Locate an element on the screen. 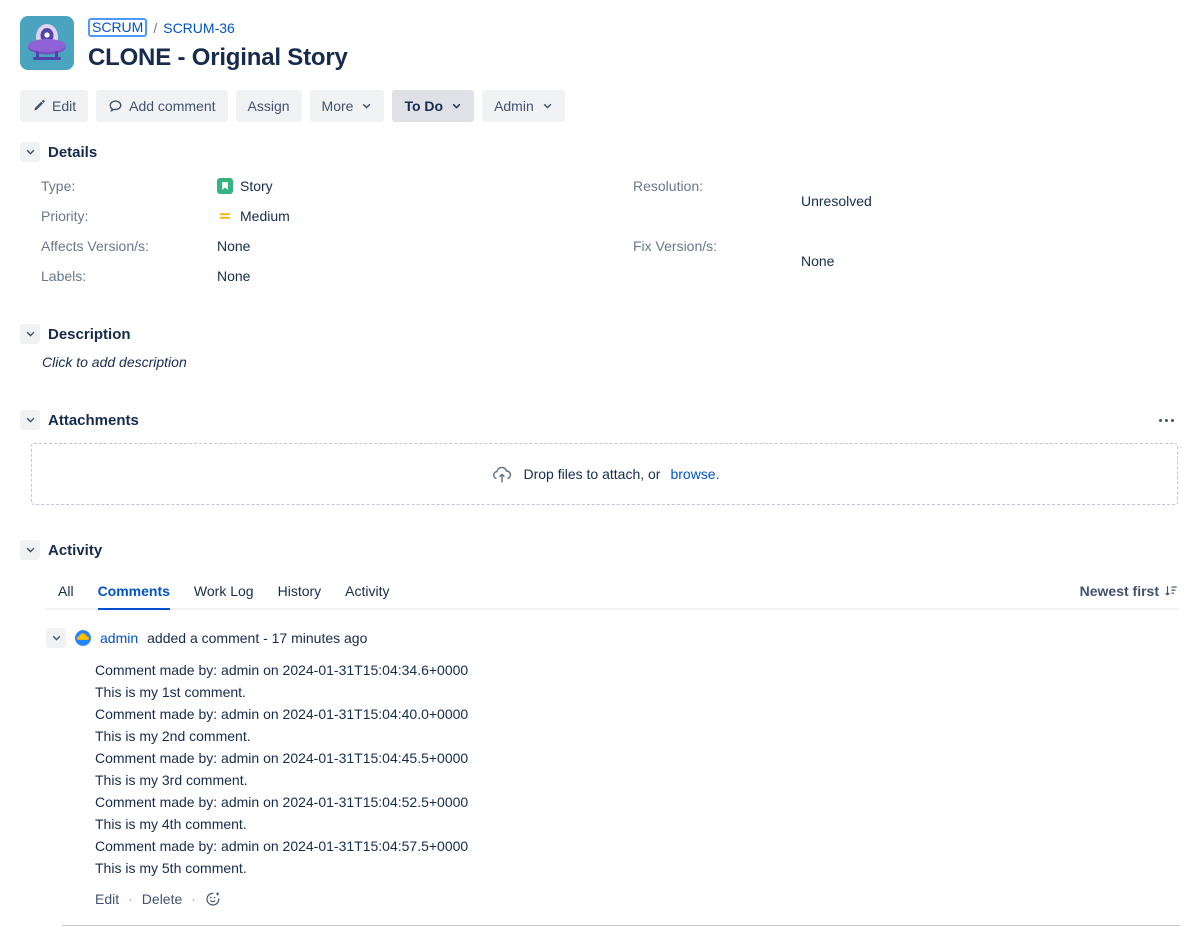 The height and width of the screenshot is (941, 1196). description-section-header: Description is located at coordinates (600, 334).